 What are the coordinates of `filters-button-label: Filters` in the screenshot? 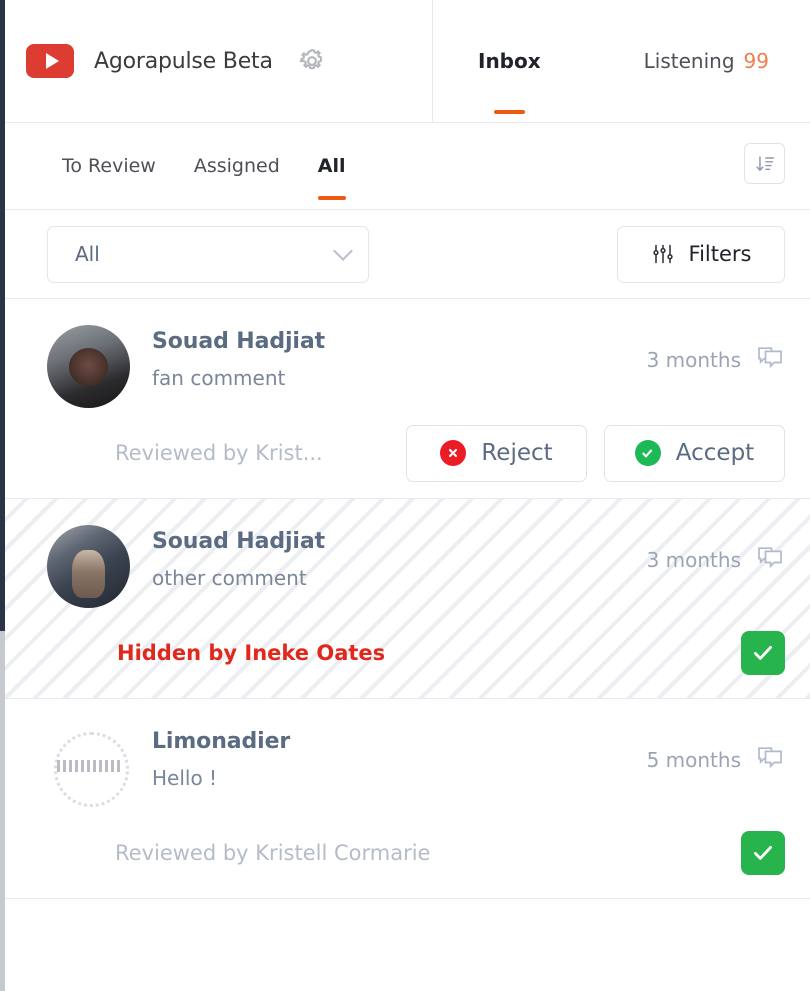 It's located at (720, 254).